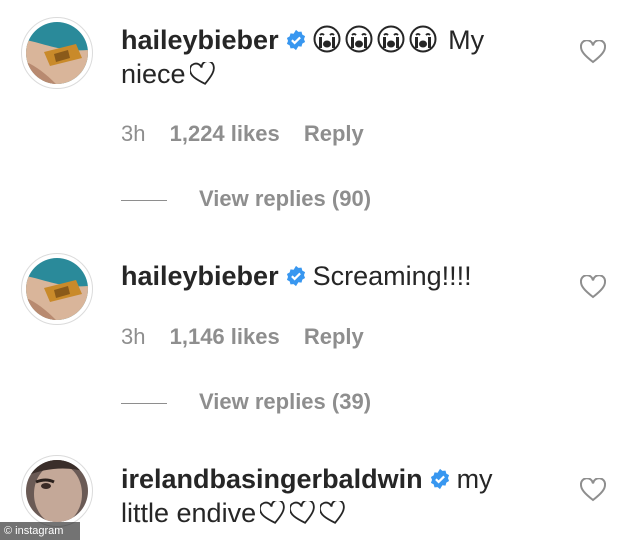  What do you see at coordinates (285, 198) in the screenshot?
I see `view-replies-label: View replies (90)` at bounding box center [285, 198].